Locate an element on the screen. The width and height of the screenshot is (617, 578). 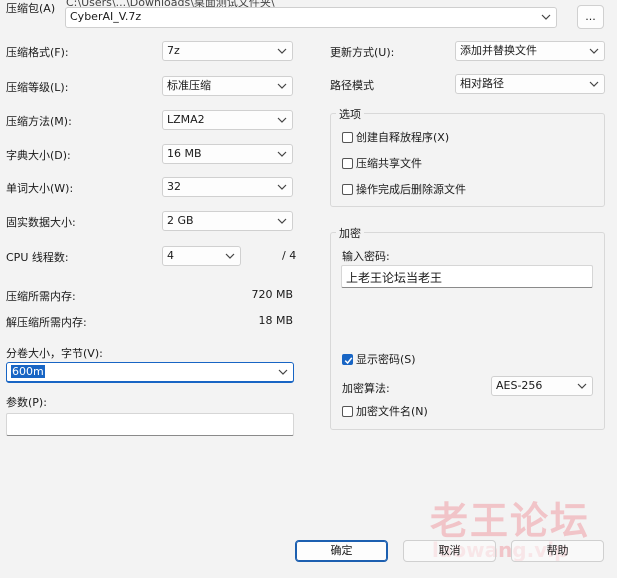
volume-label: 分卷大小，字节(V): is located at coordinates (54, 353).